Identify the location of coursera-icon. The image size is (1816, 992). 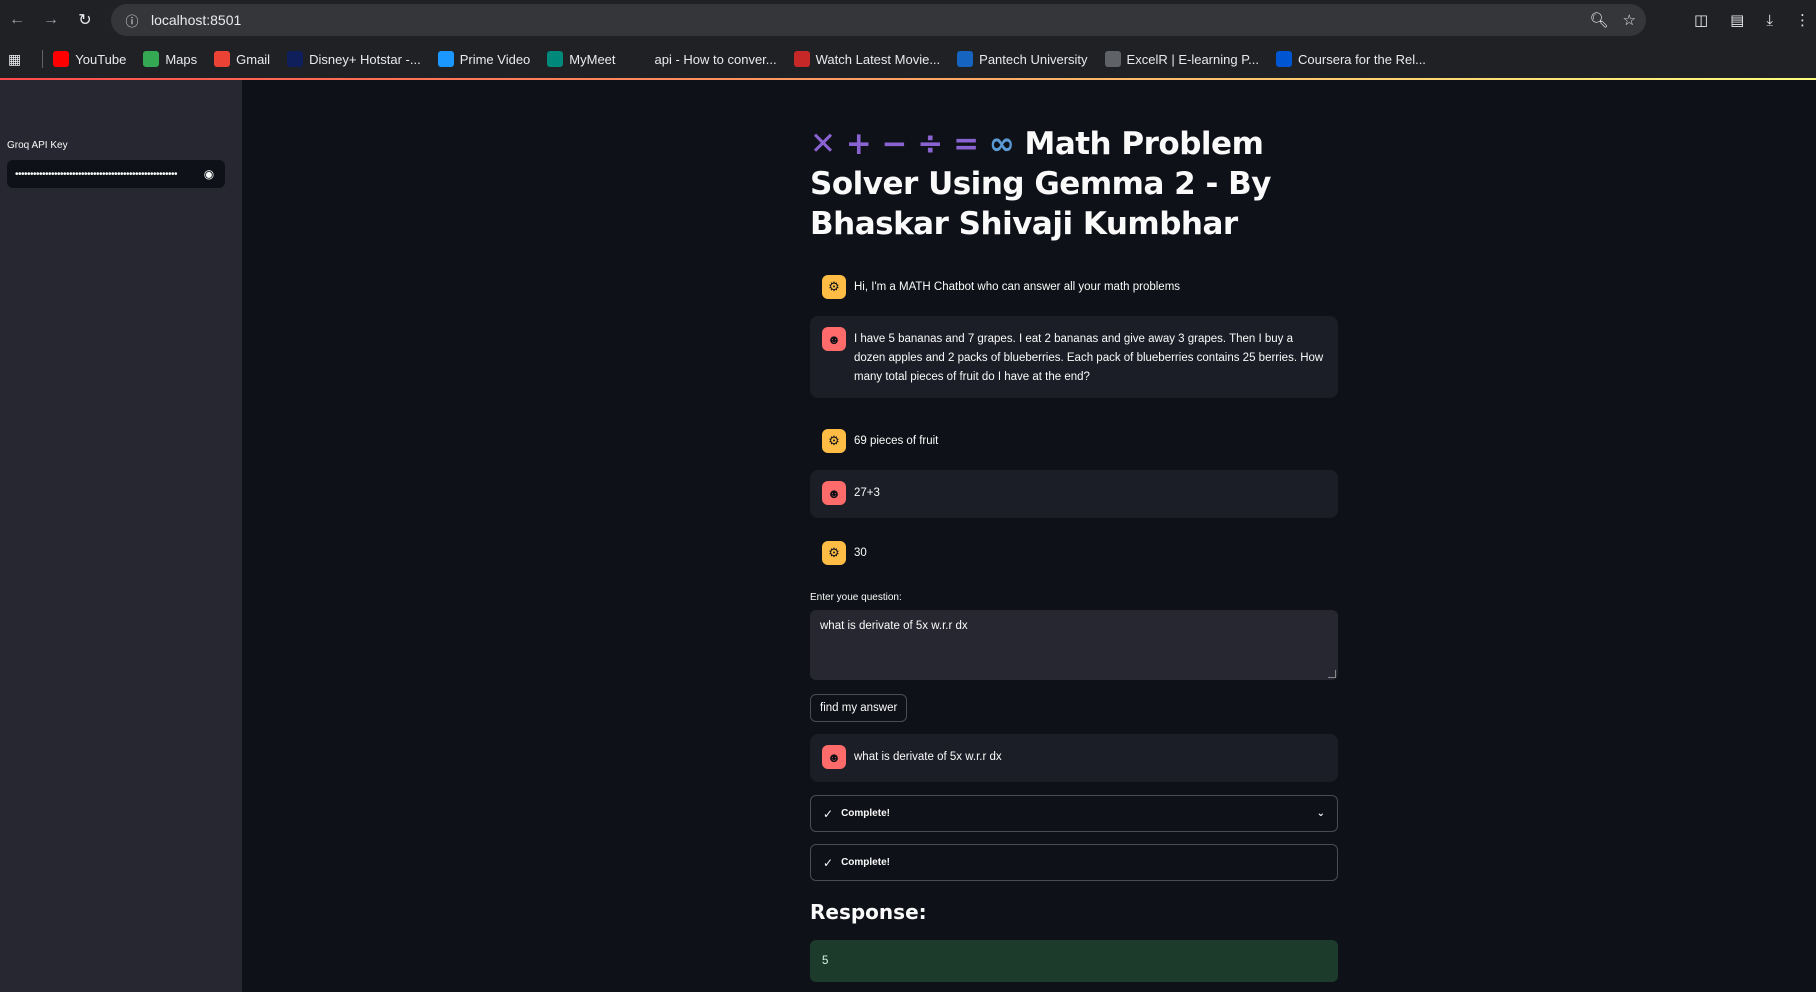
(1284, 59).